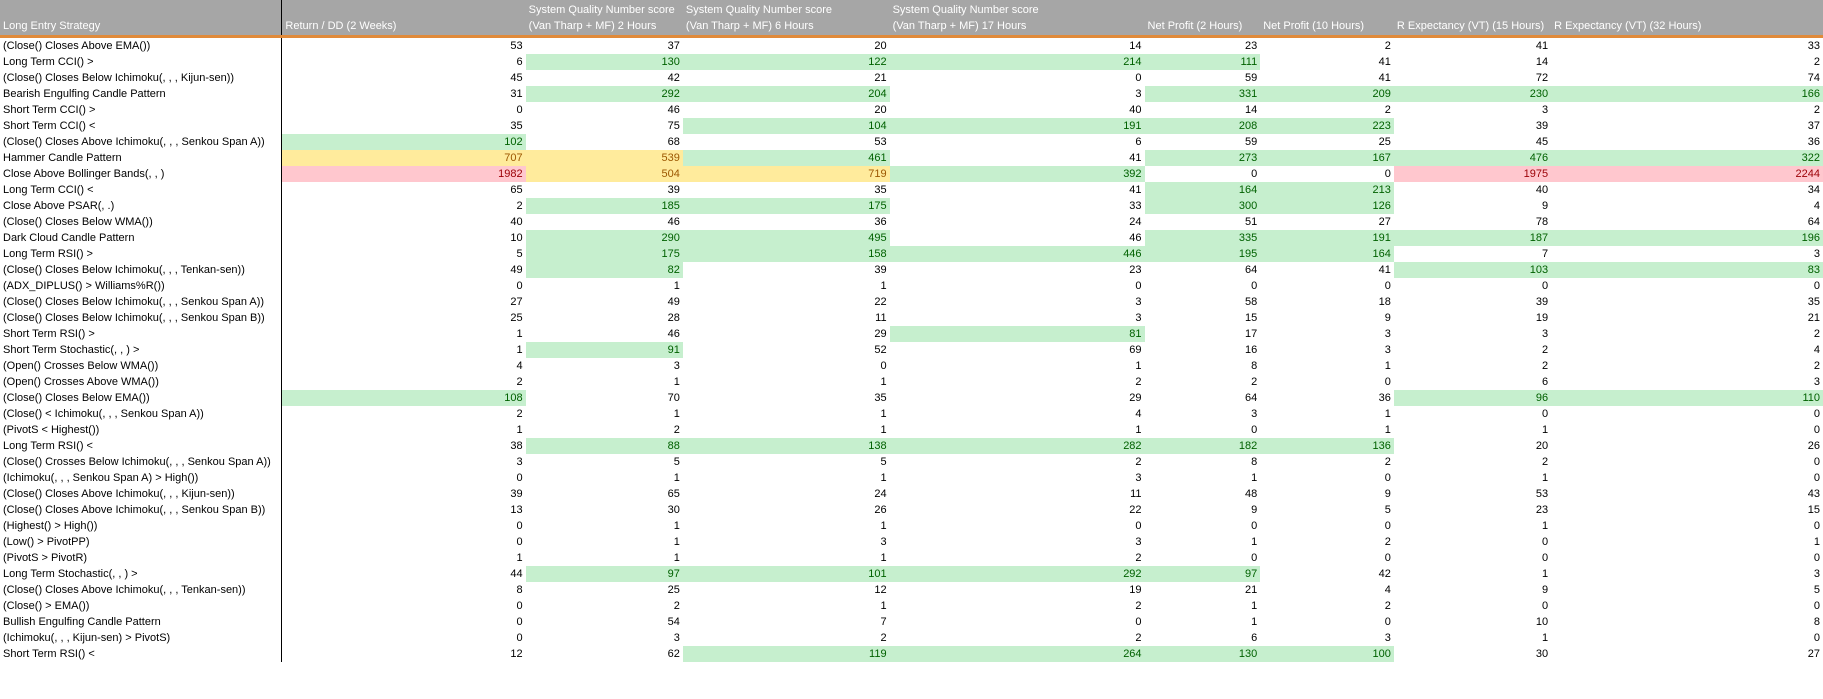 This screenshot has height=699, width=1823. What do you see at coordinates (141, 574) in the screenshot?
I see `strategy-name-cell: Long Term Stochastic(, , ) >` at bounding box center [141, 574].